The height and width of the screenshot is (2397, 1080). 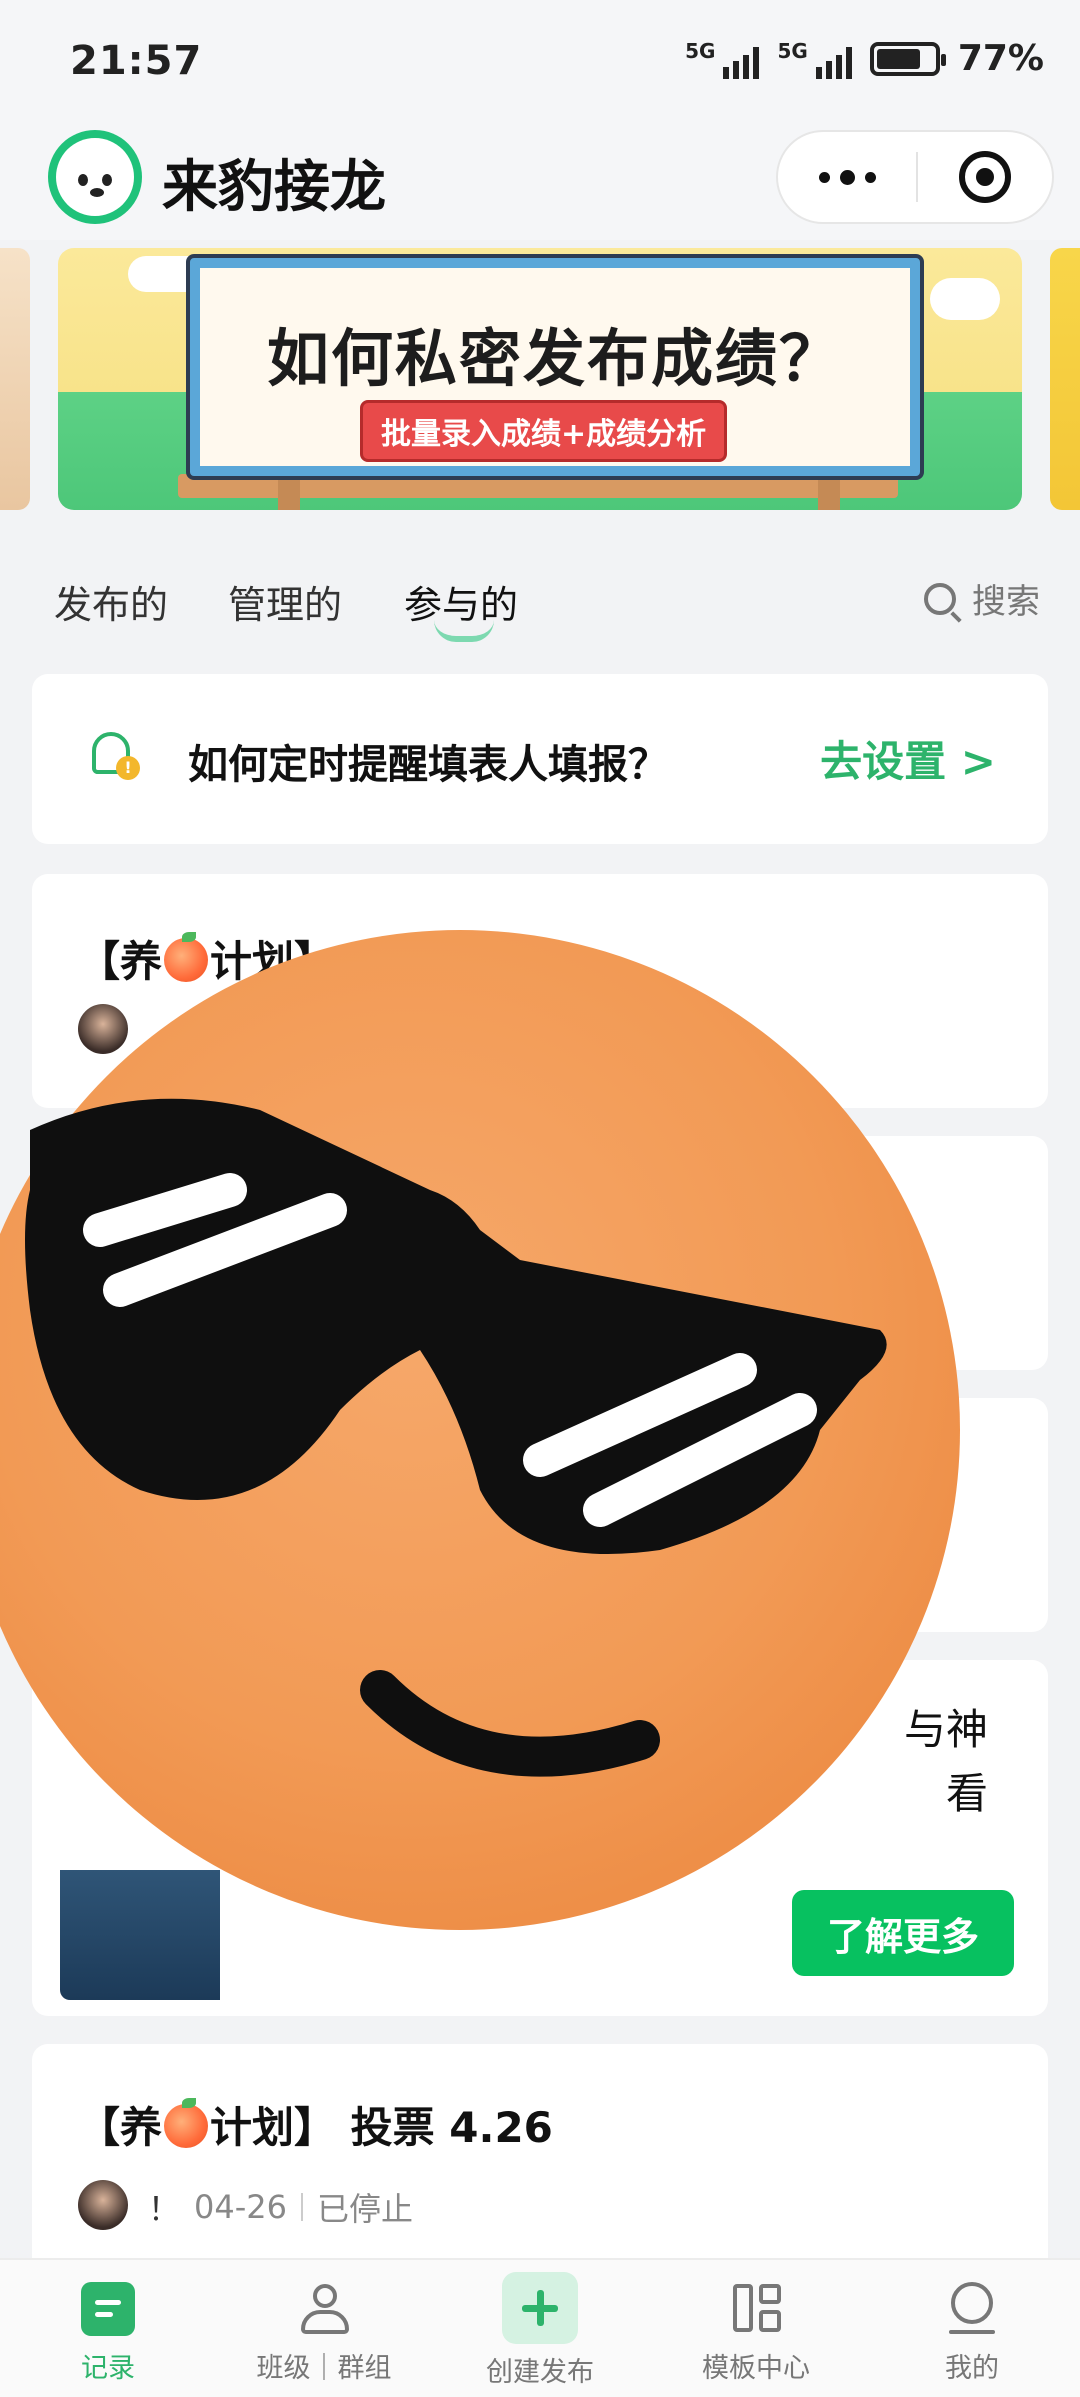 I want to click on people-icon, so click(x=324, y=2309).